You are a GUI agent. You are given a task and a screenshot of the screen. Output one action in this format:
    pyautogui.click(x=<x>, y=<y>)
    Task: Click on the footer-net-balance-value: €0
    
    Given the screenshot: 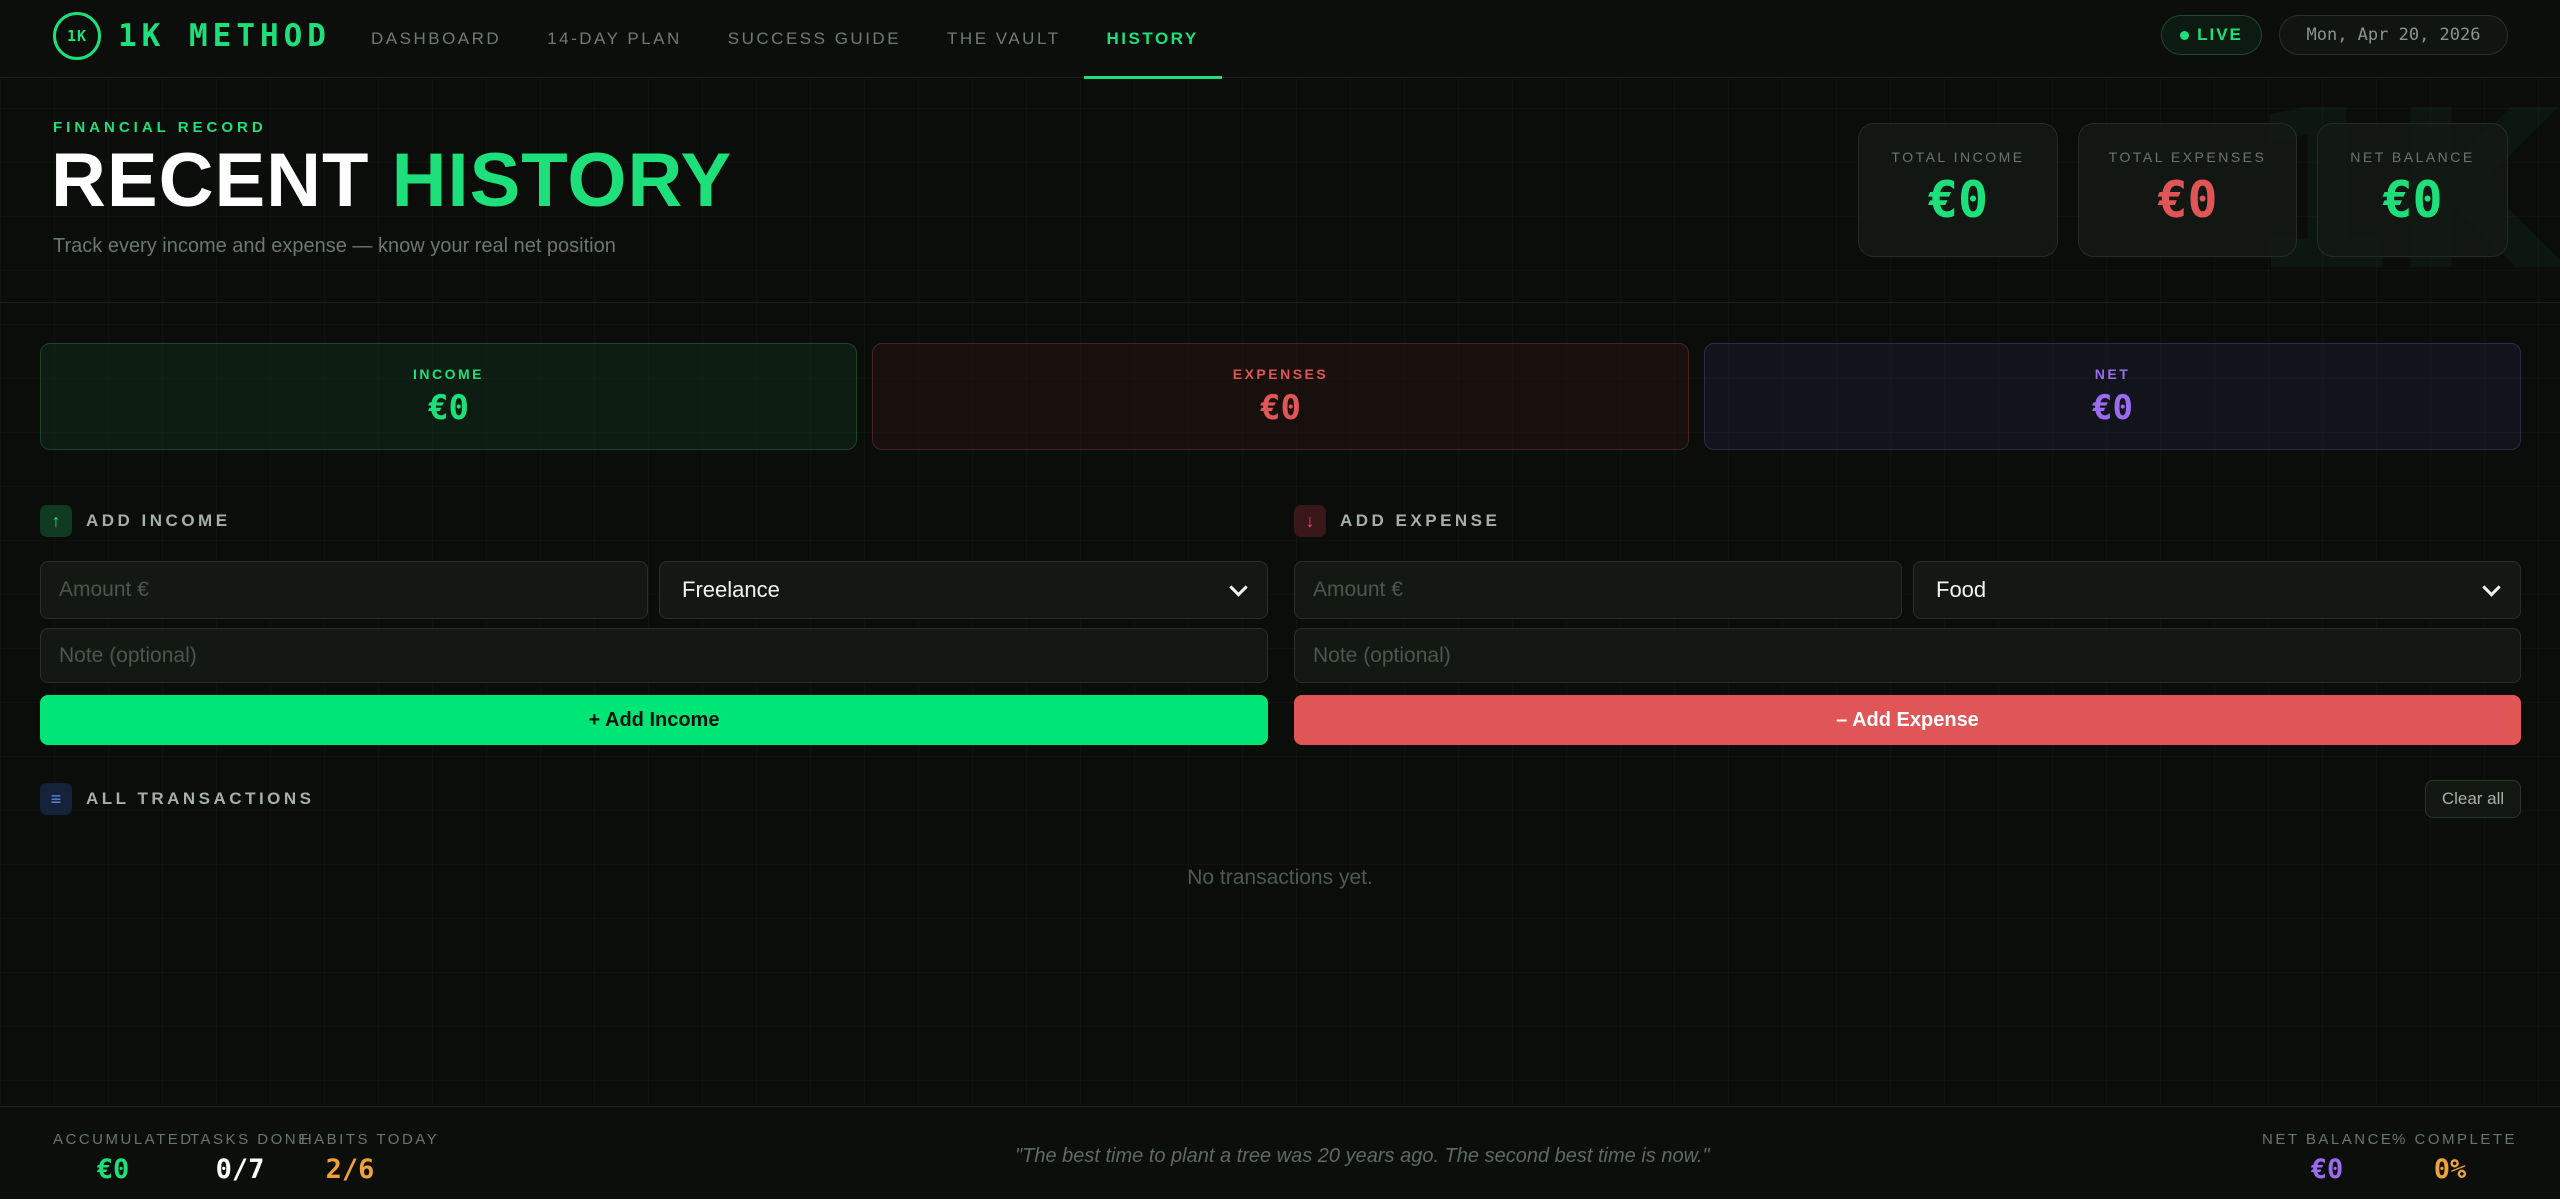 What is the action you would take?
    pyautogui.click(x=2327, y=1169)
    